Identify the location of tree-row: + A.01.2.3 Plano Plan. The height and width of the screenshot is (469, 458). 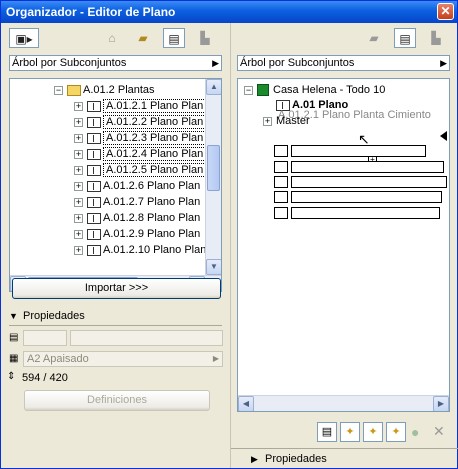
(140, 138).